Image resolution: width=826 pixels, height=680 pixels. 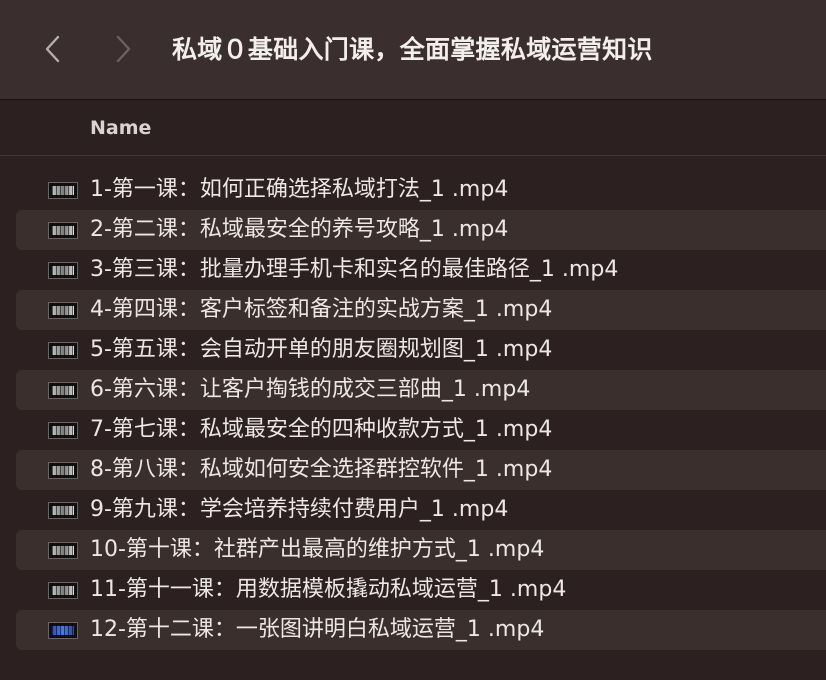 I want to click on forward-button, so click(x=124, y=49).